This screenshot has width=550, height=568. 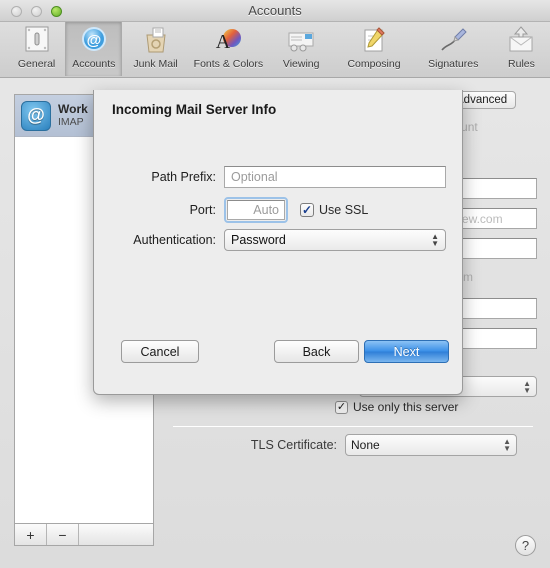 I want to click on remove-account-button: −, so click(x=63, y=534).